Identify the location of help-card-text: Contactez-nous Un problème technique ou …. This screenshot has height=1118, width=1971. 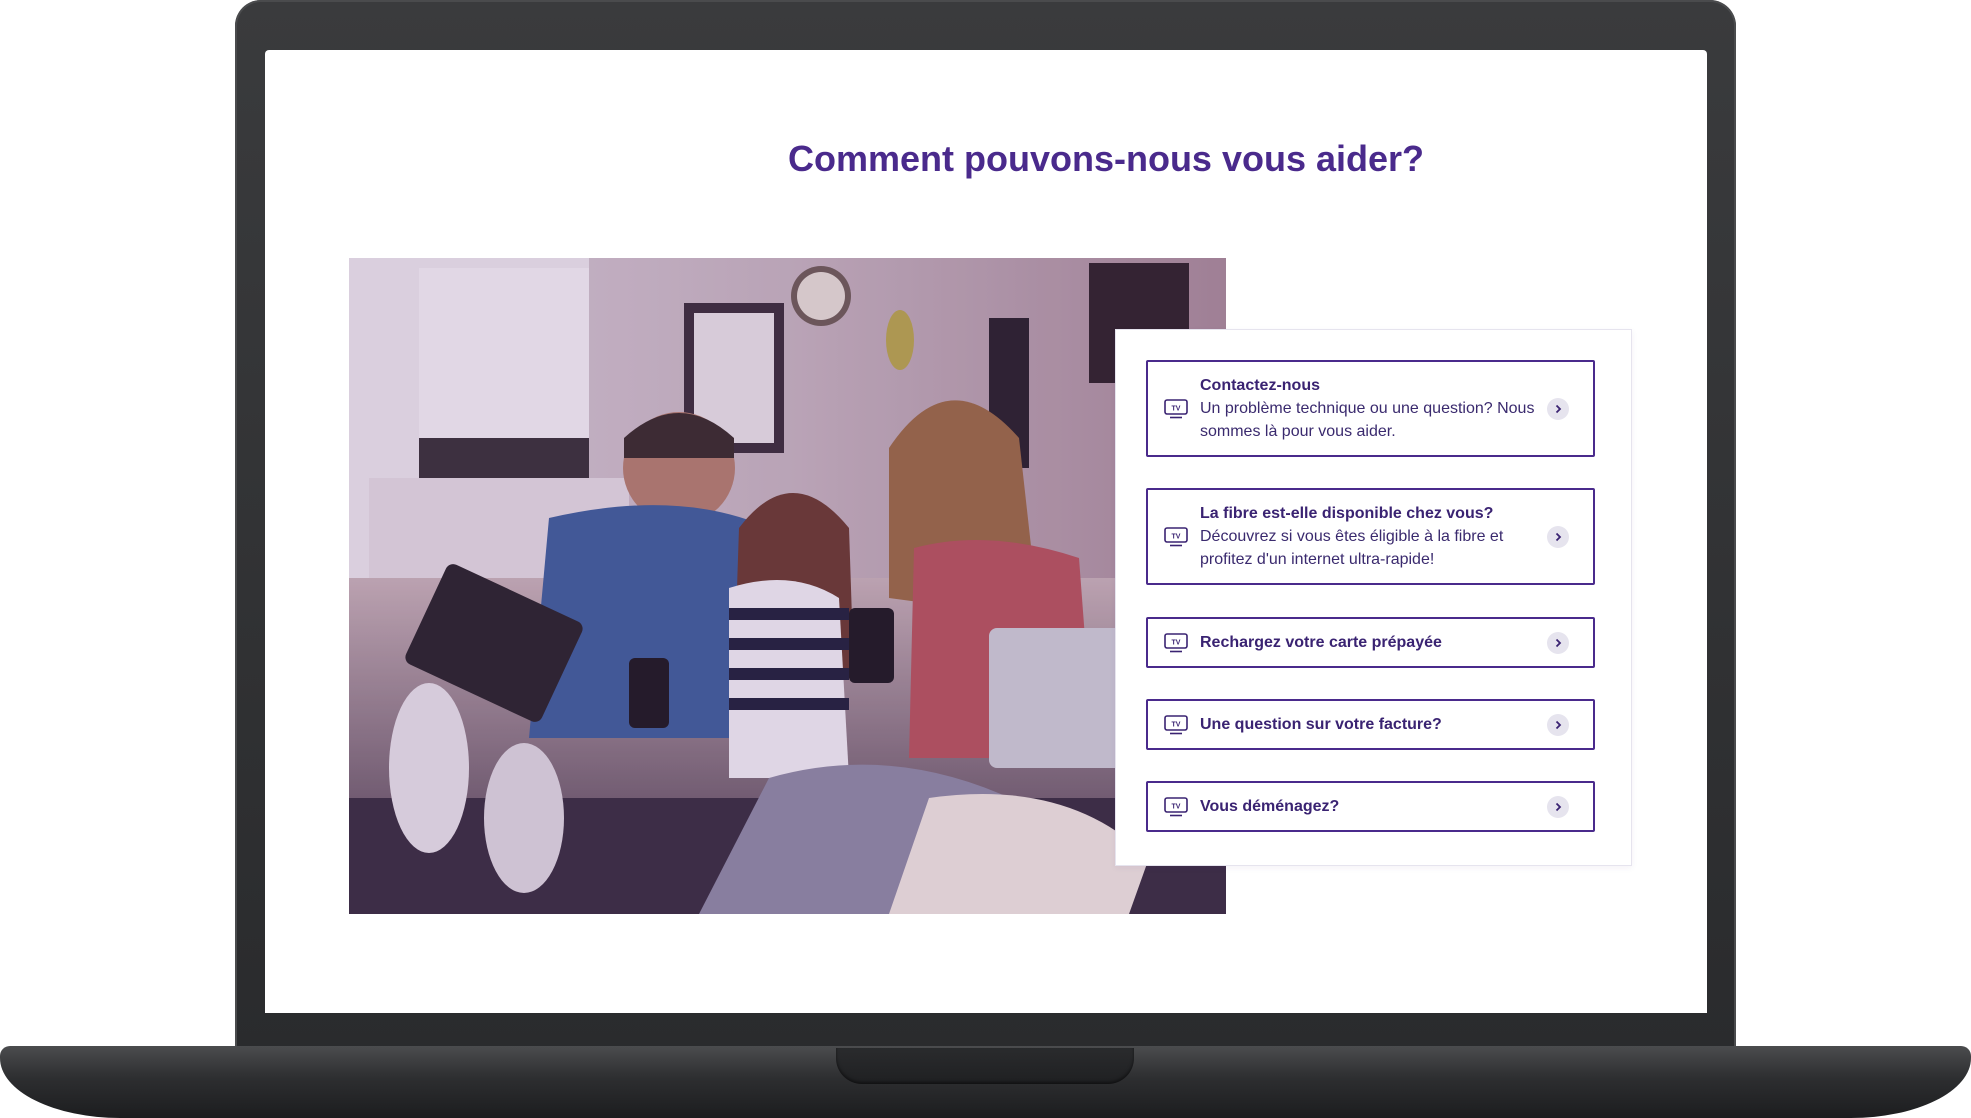
(1367, 408).